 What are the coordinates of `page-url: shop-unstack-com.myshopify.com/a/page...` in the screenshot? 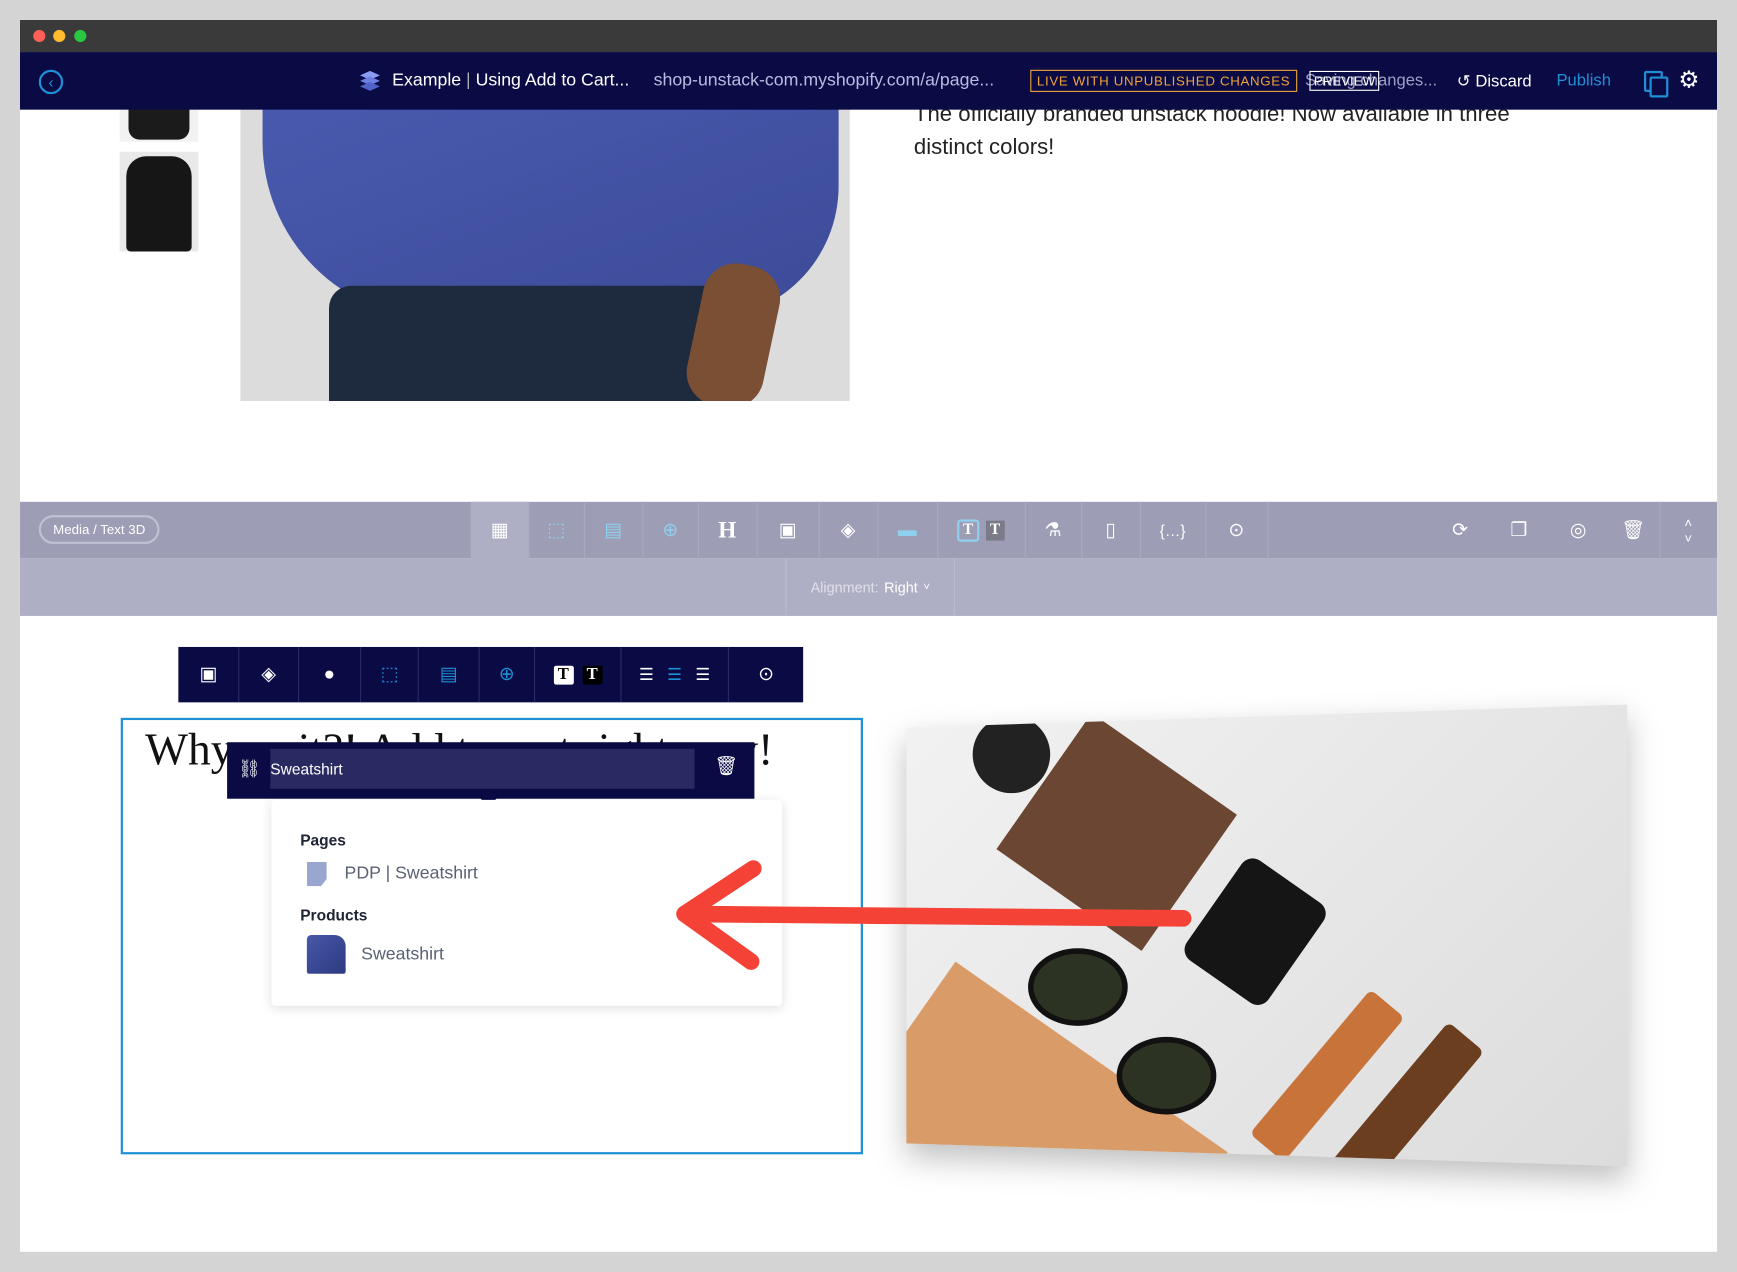 It's located at (824, 81).